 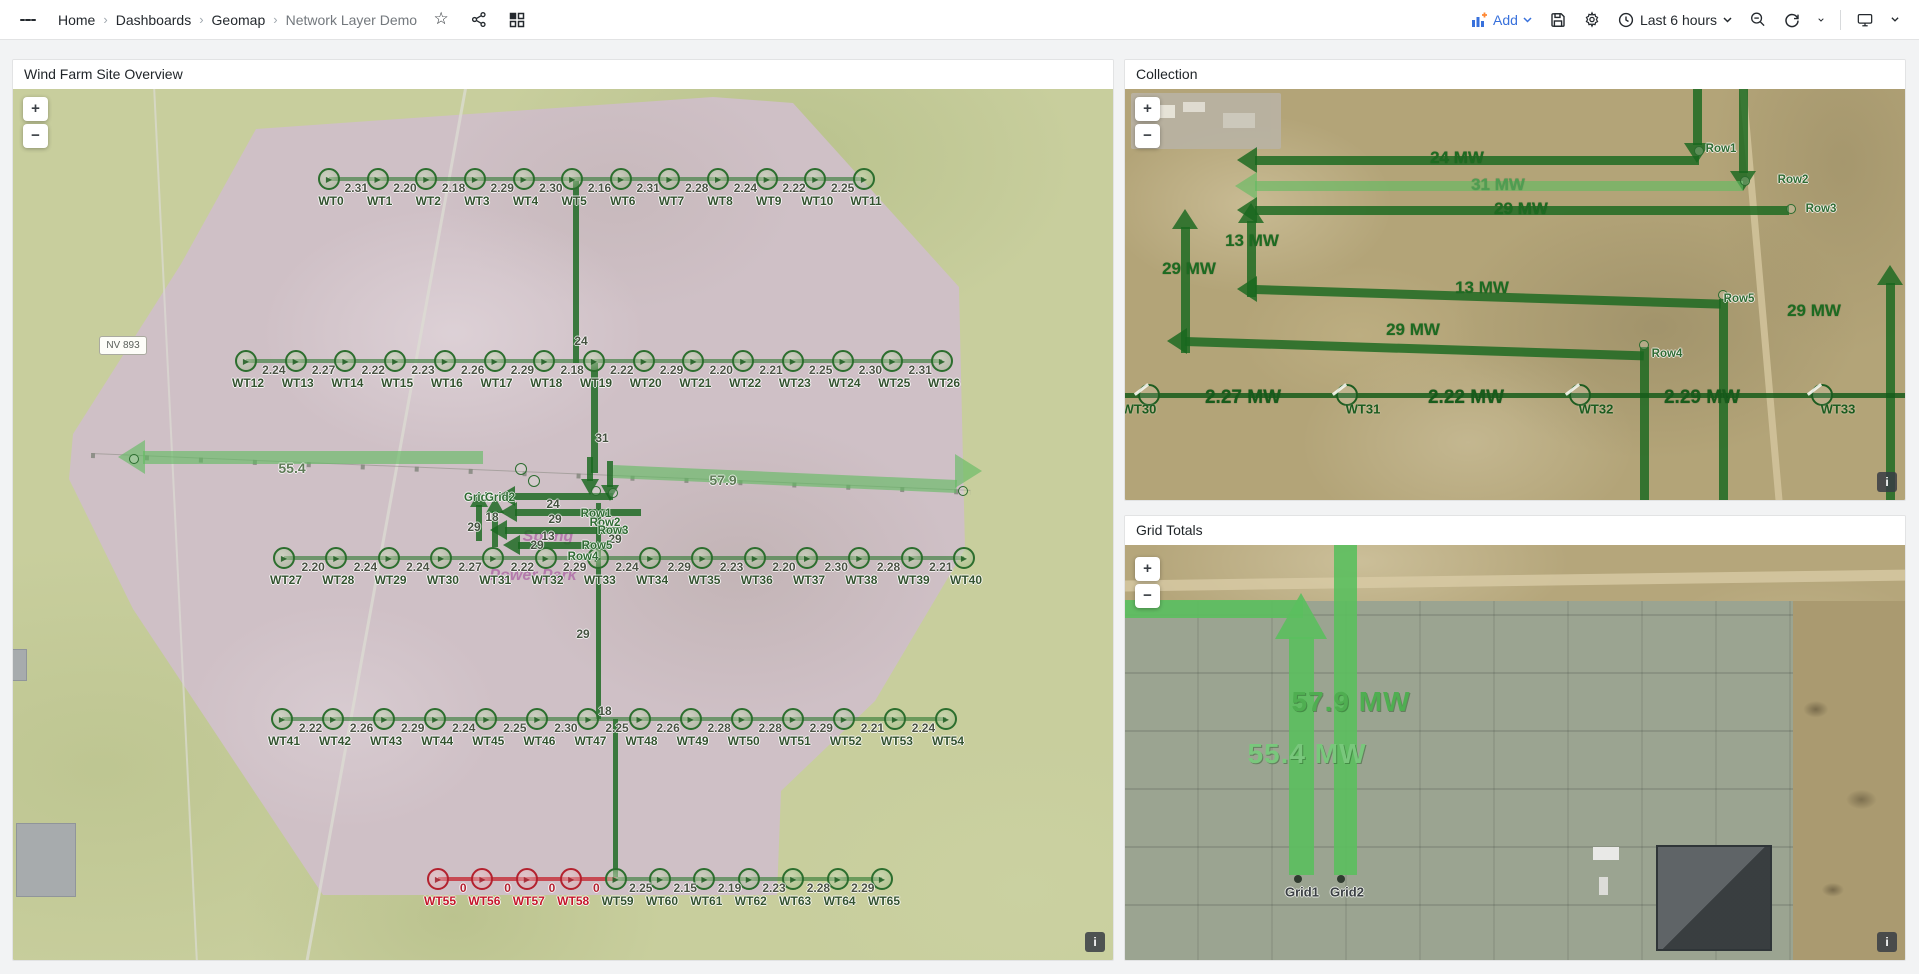 What do you see at coordinates (479, 20) in the screenshot?
I see `share-icon` at bounding box center [479, 20].